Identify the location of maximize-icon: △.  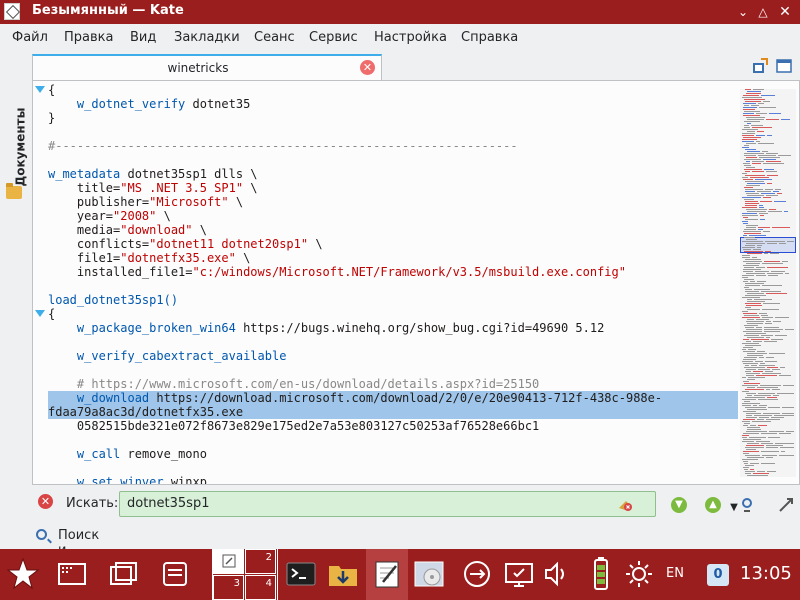
(763, 12).